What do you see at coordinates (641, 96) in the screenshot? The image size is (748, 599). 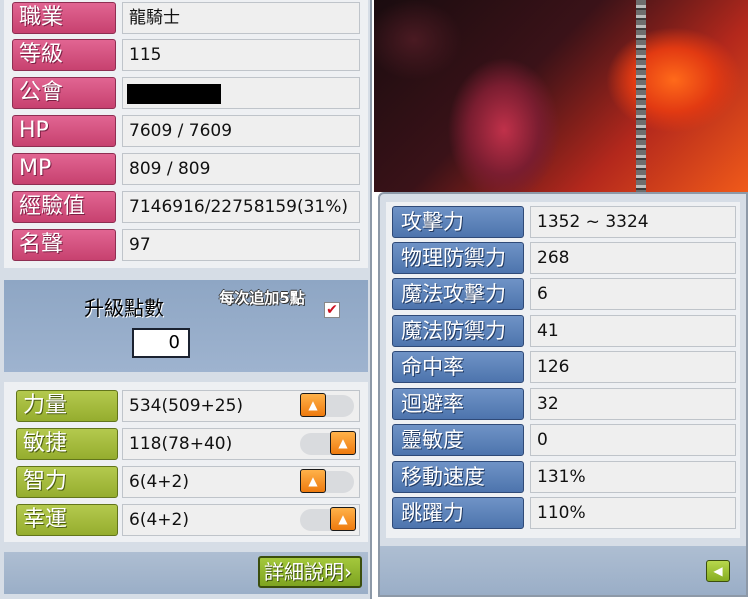 I see `hanging-chain` at bounding box center [641, 96].